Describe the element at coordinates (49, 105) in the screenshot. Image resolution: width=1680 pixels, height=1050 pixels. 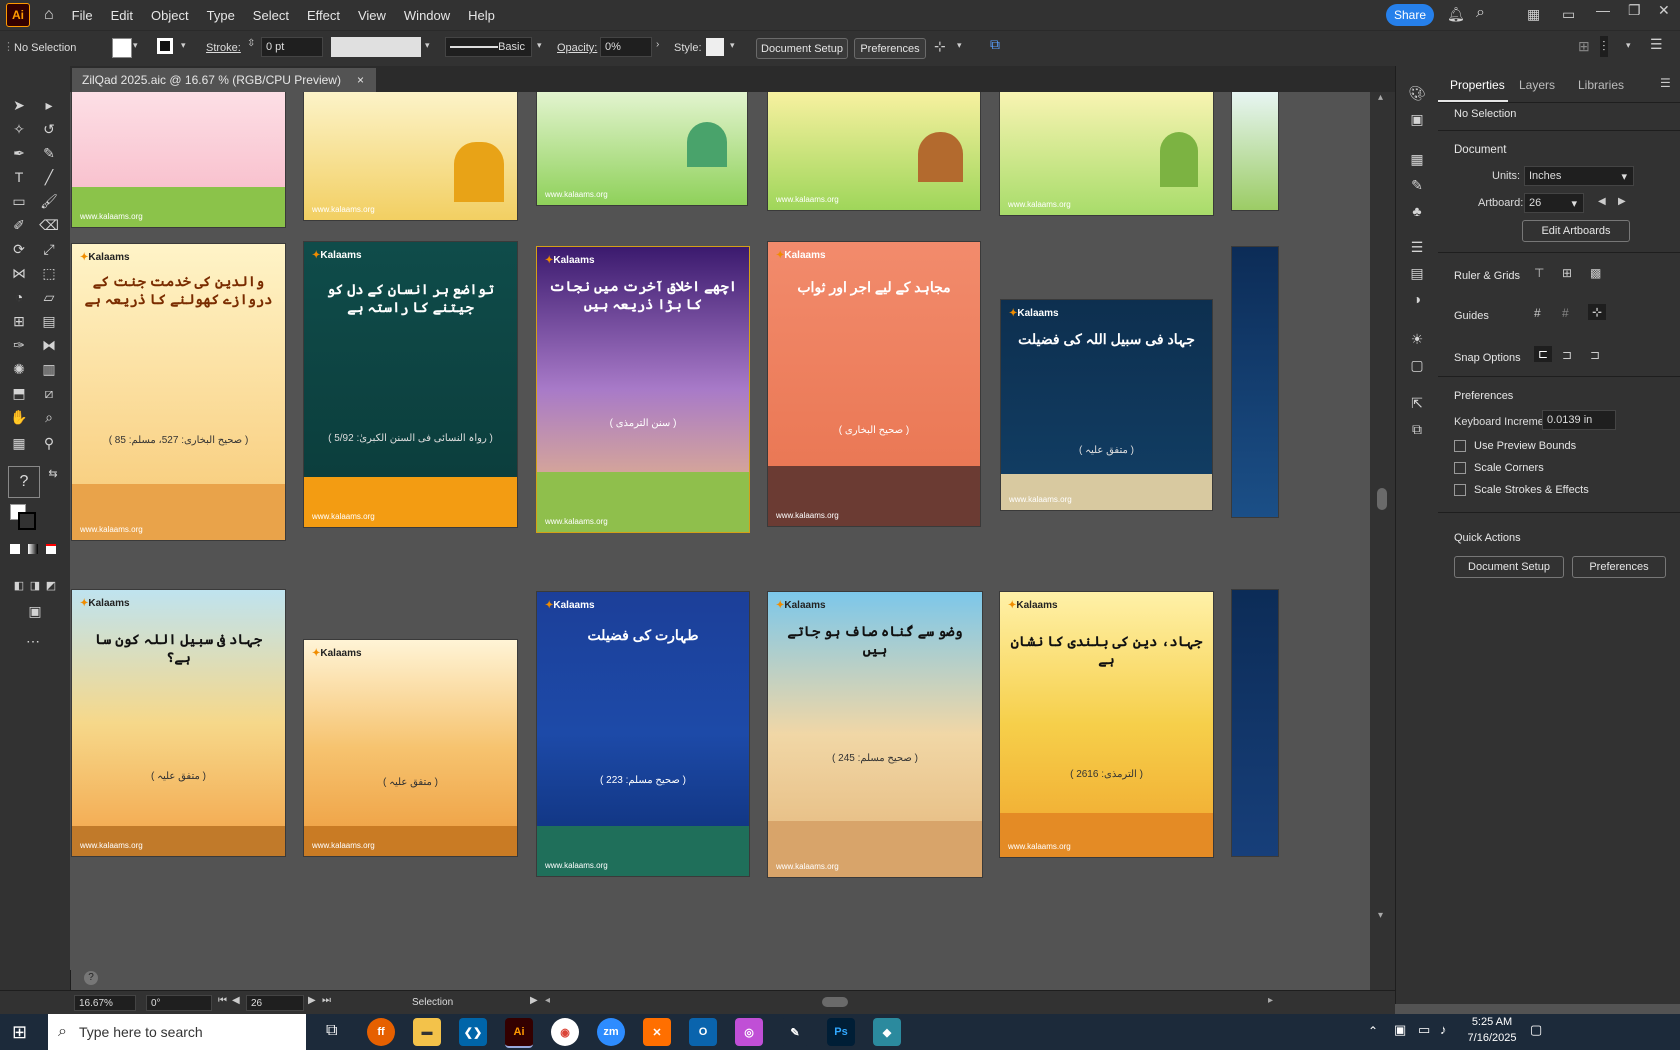
I see `direct-selection-tool-icon: ▸` at that location.